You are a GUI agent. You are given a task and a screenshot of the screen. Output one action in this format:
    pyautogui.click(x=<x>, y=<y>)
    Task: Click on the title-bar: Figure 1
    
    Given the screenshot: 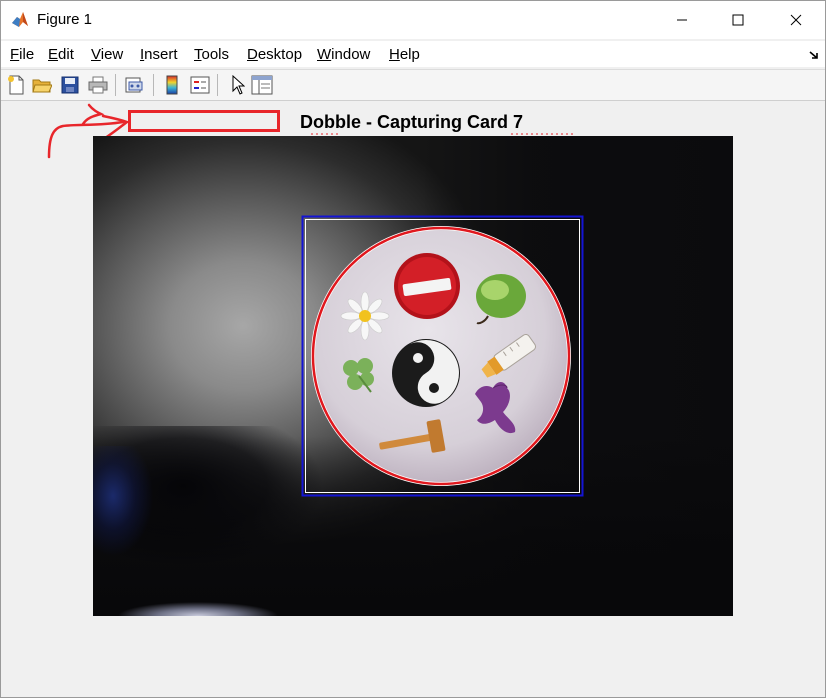 What is the action you would take?
    pyautogui.click(x=413, y=20)
    